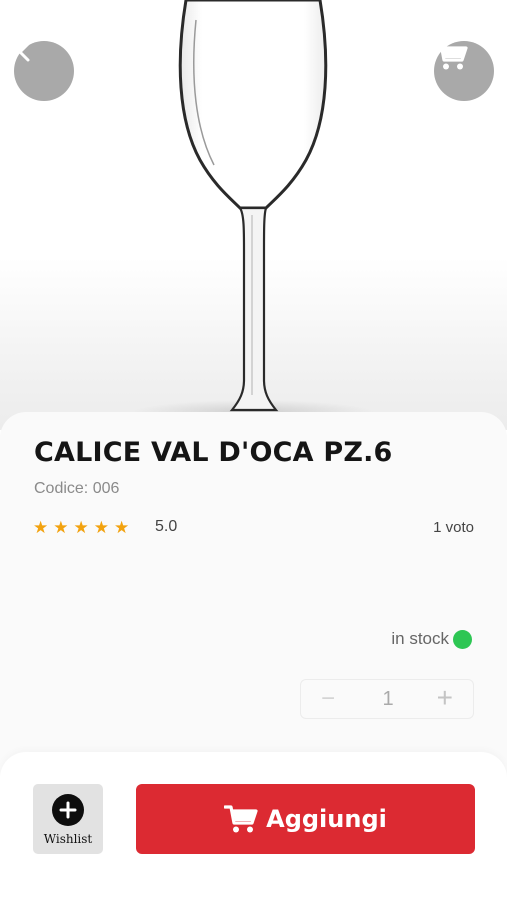 The width and height of the screenshot is (507, 900). I want to click on add-button-label: Aggiungi, so click(326, 819).